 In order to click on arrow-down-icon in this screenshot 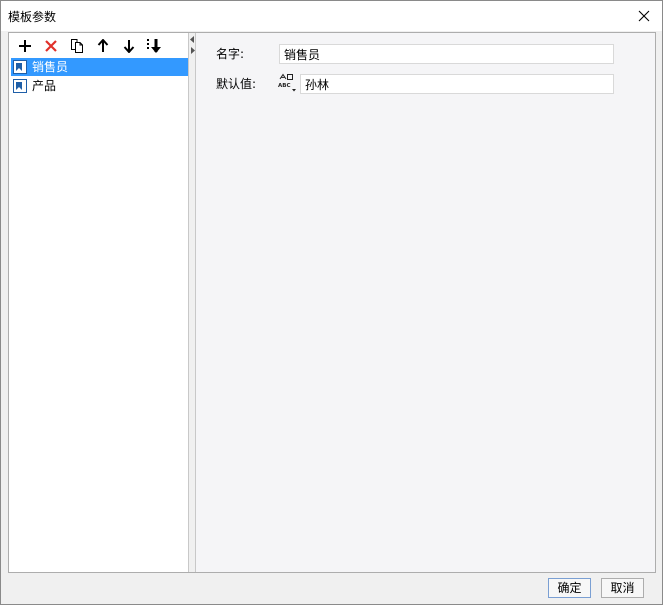, I will do `click(129, 46)`.